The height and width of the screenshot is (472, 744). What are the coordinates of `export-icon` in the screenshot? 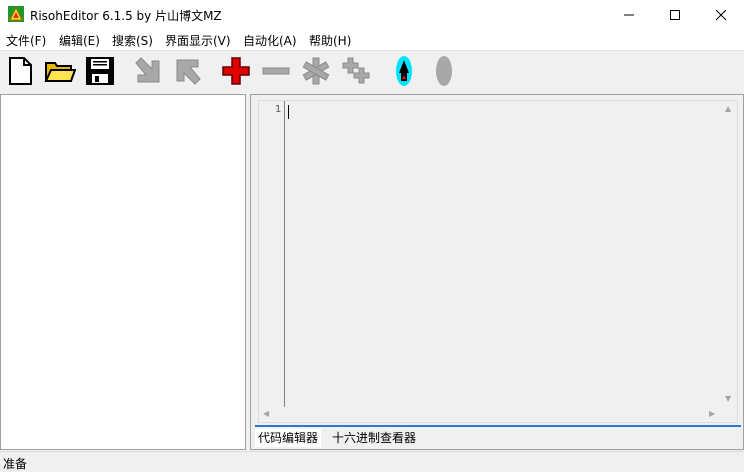 It's located at (188, 71).